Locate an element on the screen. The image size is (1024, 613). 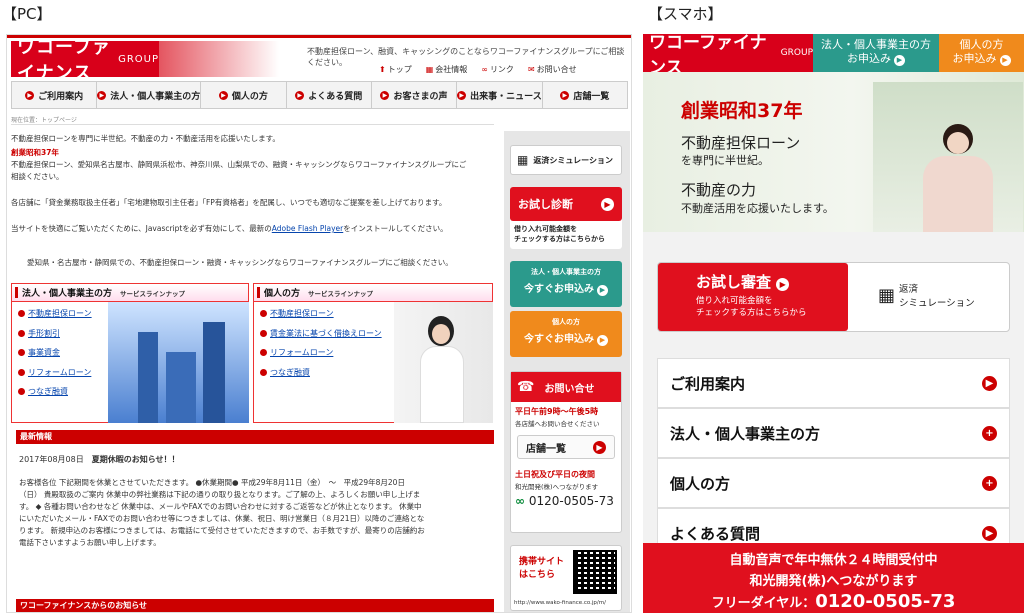
logo-gradient is located at coordinates (219, 59).